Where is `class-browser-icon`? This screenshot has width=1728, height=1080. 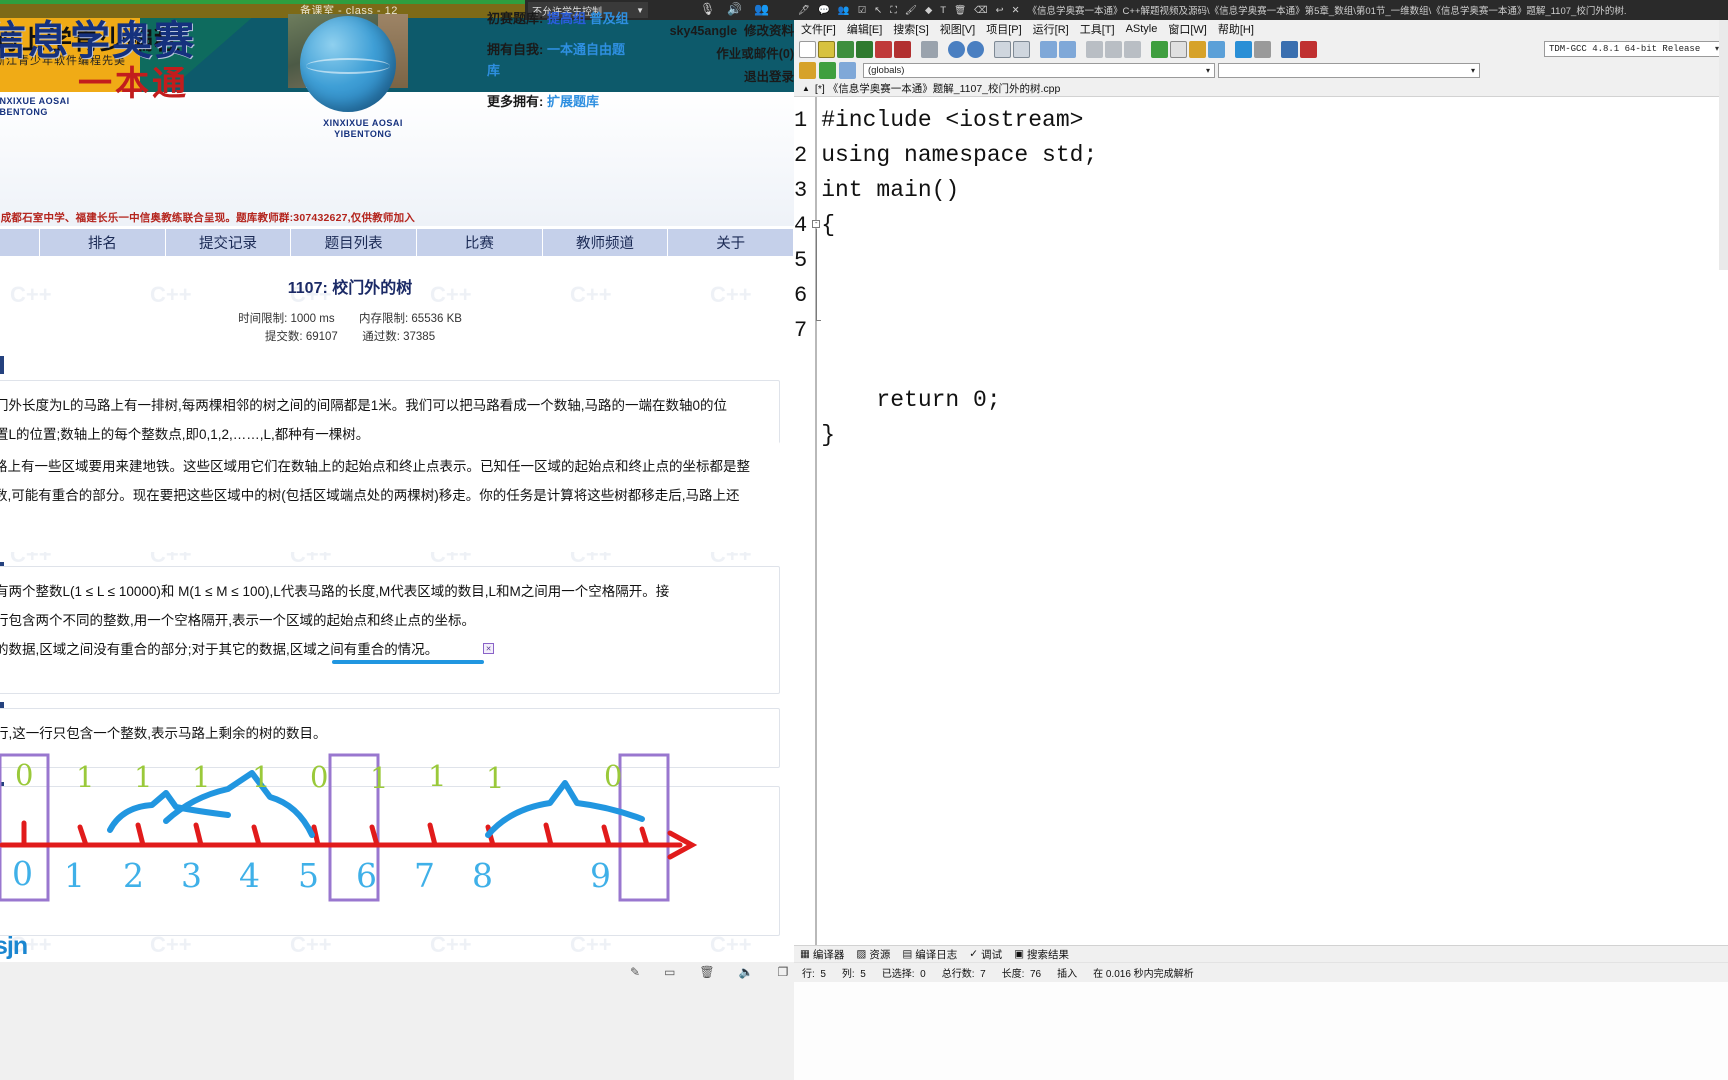
class-browser-icon is located at coordinates (827, 70).